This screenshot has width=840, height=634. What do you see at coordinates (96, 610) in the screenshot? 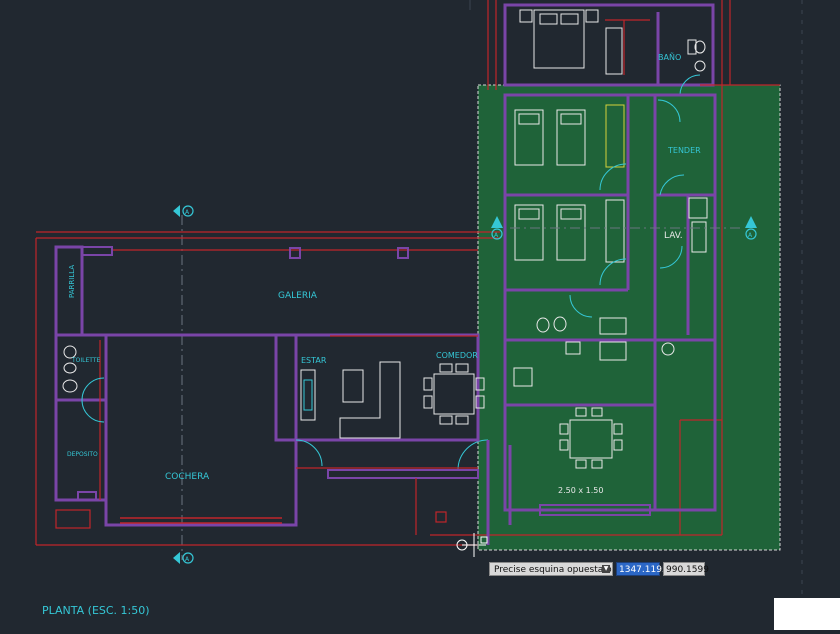
I see `plan-title: PLANTA (ESC. 1:50)` at bounding box center [96, 610].